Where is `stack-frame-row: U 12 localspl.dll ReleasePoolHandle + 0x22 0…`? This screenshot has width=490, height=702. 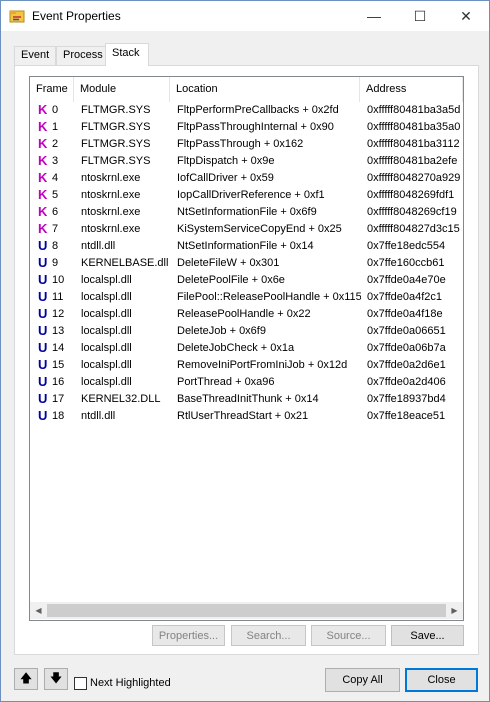
stack-frame-row: U 12 localspl.dll ReleasePoolHandle + 0x22 0… is located at coordinates (246, 314).